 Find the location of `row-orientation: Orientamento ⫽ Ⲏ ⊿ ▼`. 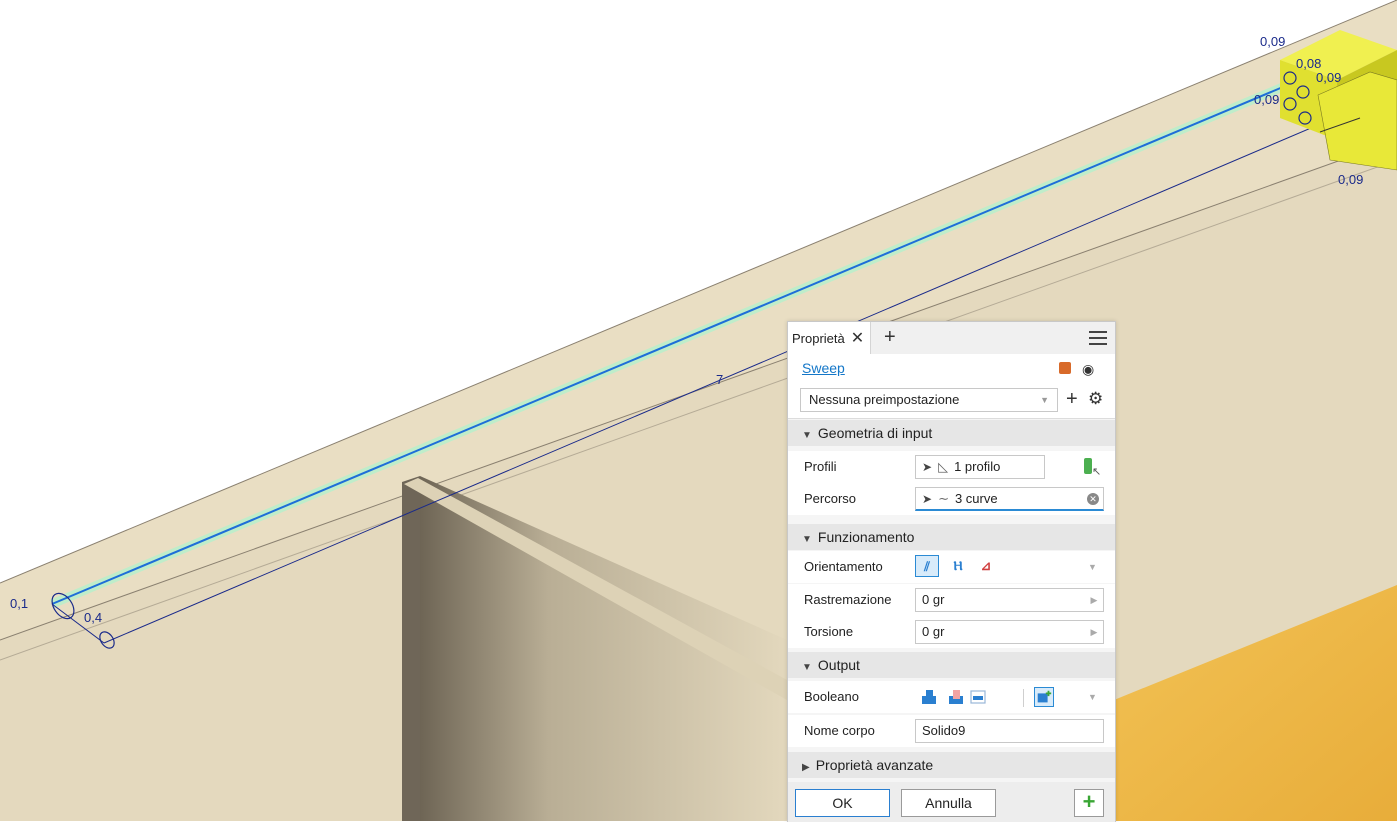

row-orientation: Orientamento ⫽ Ⲏ ⊿ ▼ is located at coordinates (951, 567).